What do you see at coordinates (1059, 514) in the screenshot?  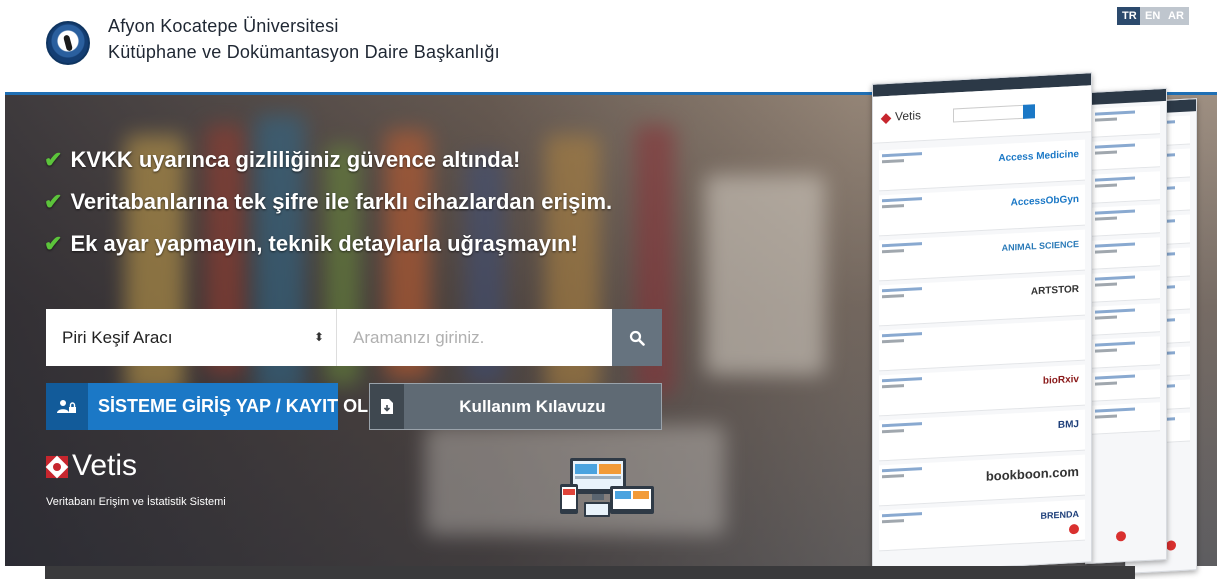 I see `vendor-brenda: BRENDA` at bounding box center [1059, 514].